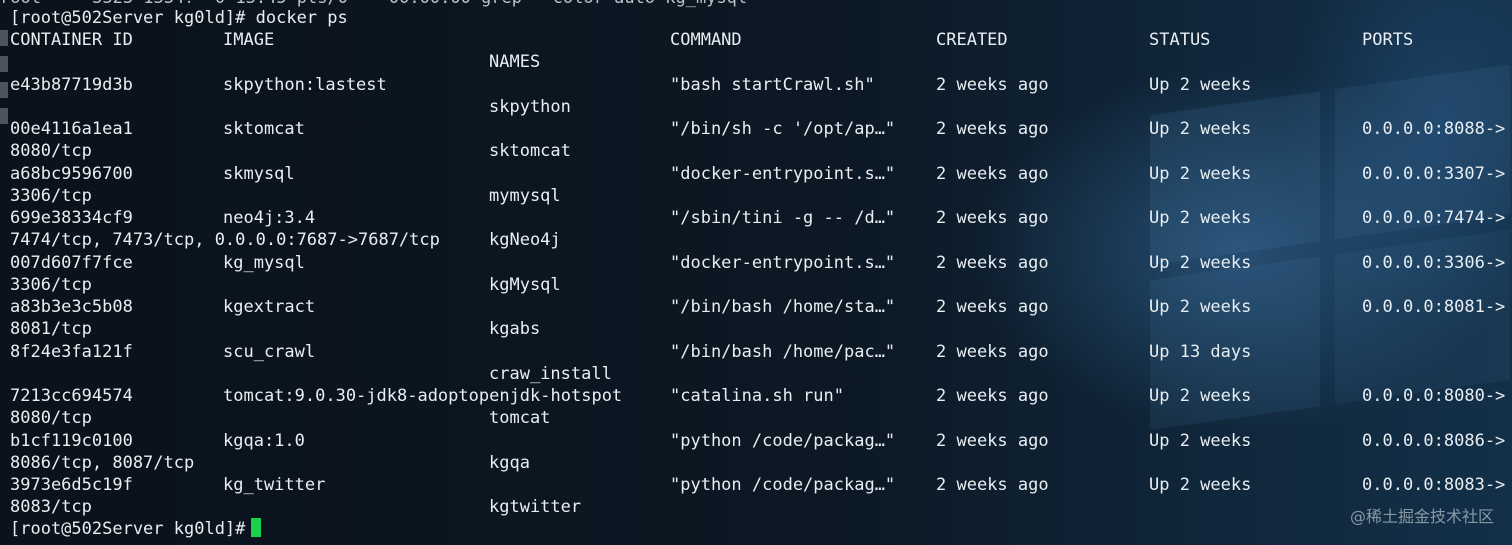  Describe the element at coordinates (102, 462) in the screenshot. I see `ports-continuation: 8086/tcp, 8087/tcp` at that location.